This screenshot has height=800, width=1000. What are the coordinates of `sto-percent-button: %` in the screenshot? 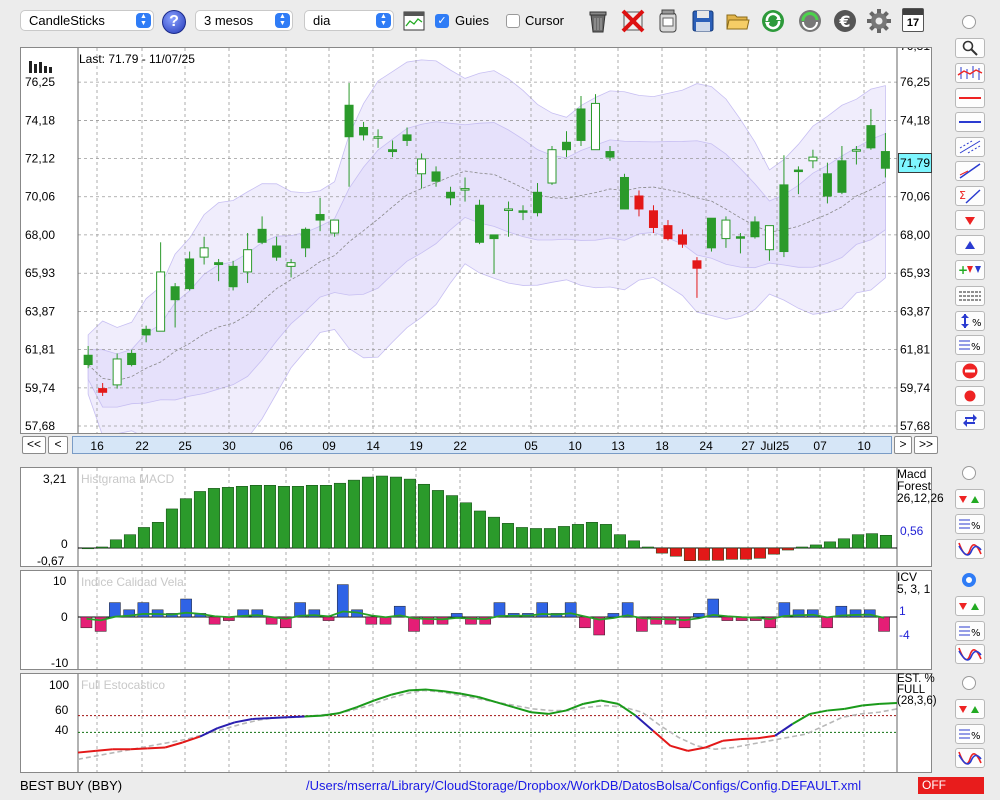 It's located at (970, 734).